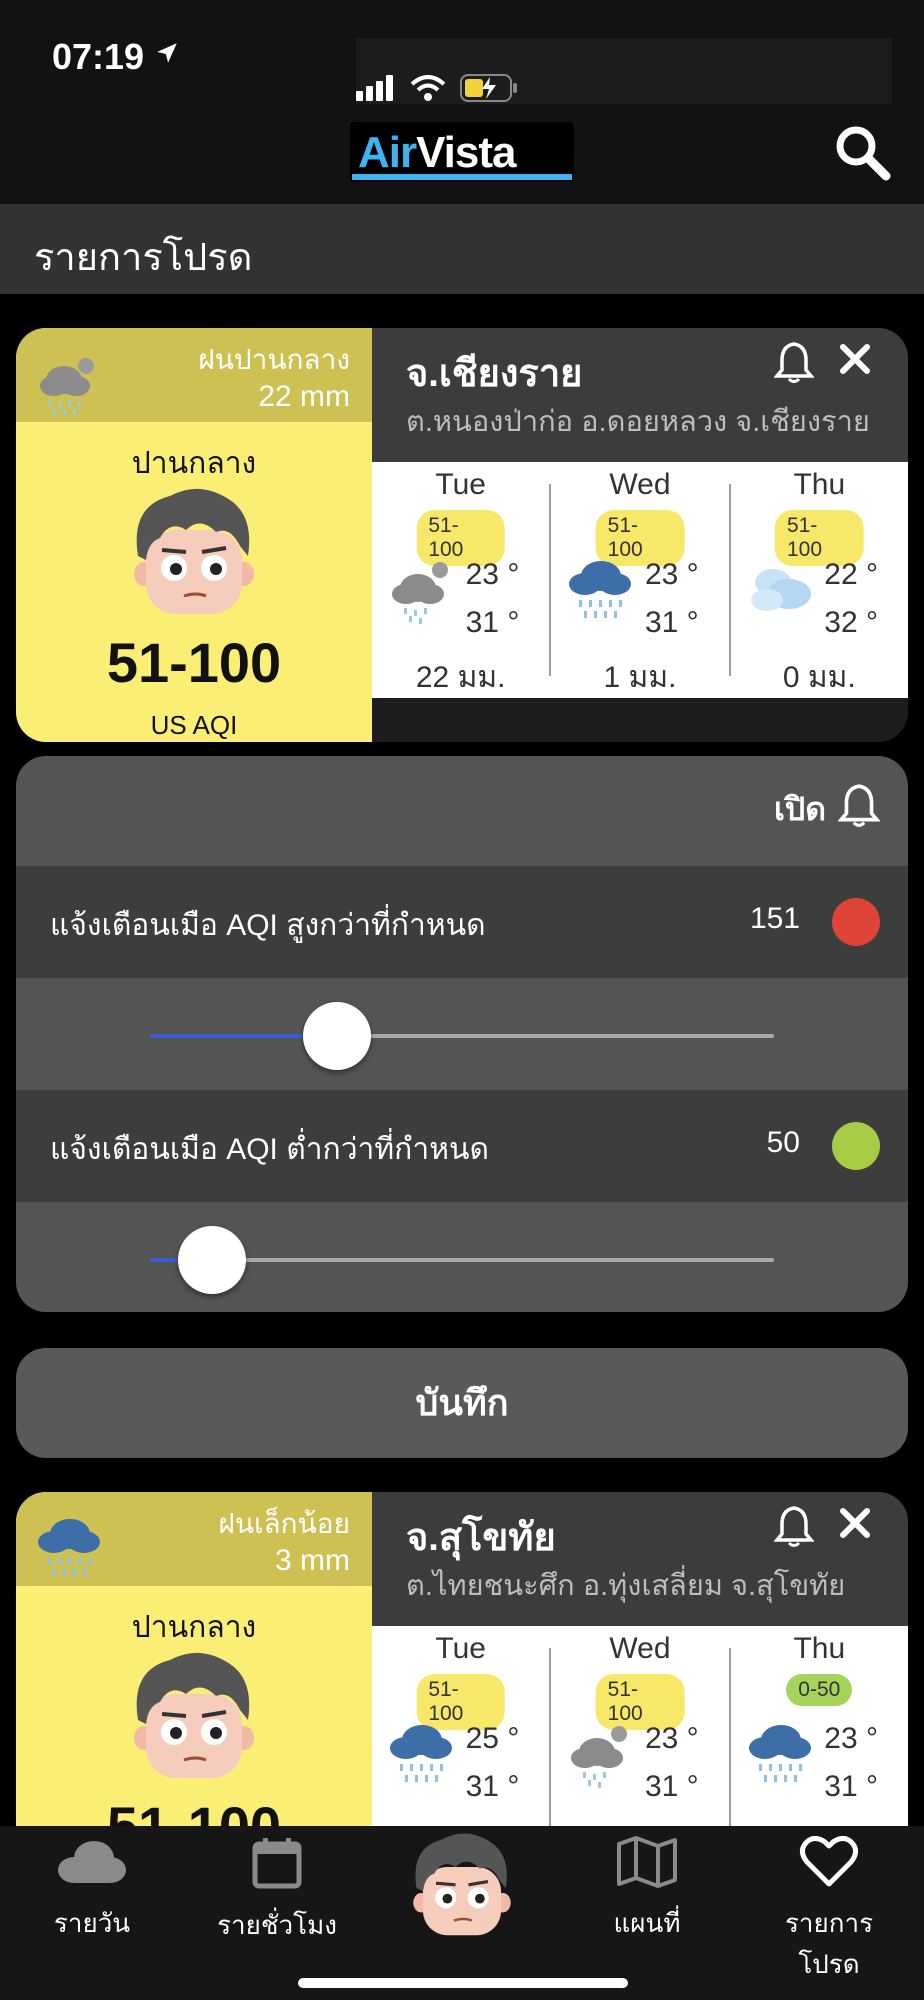 The width and height of the screenshot is (924, 2000). I want to click on tab-label: รายวัน, so click(92, 1923).